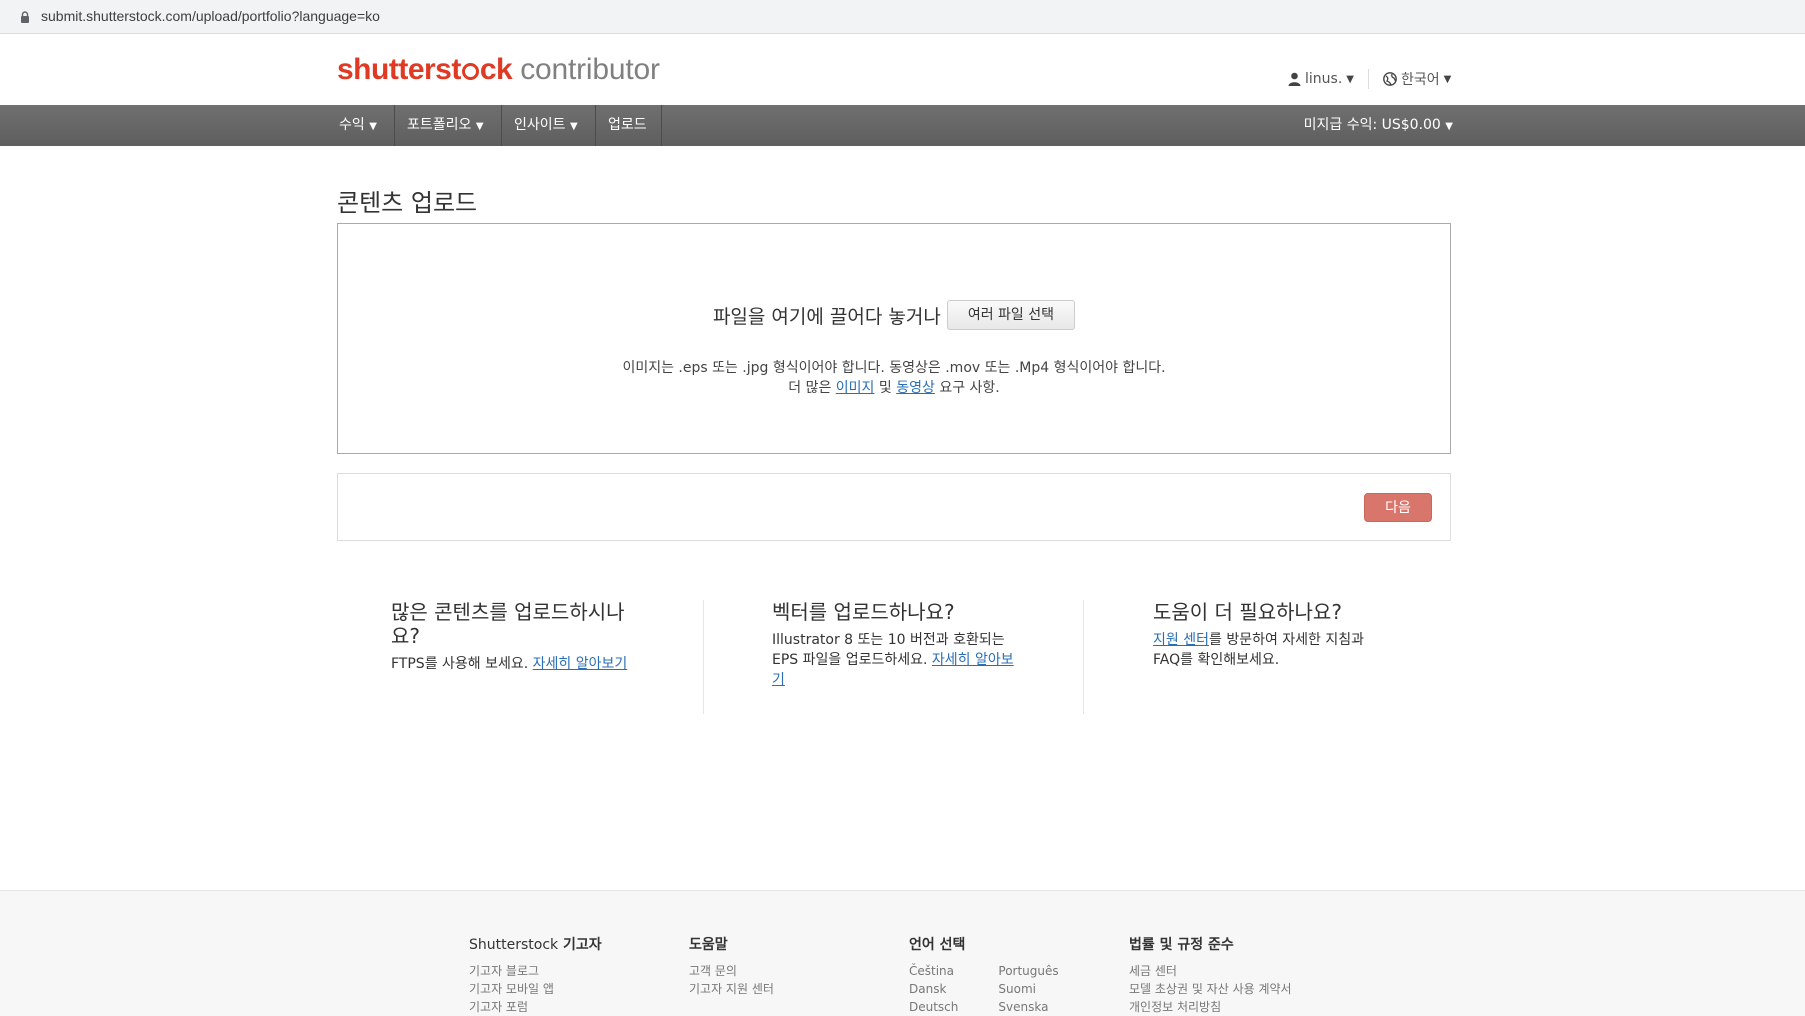  Describe the element at coordinates (535, 971) in the screenshot. I see `footer-link: 기고자 블로그` at that location.